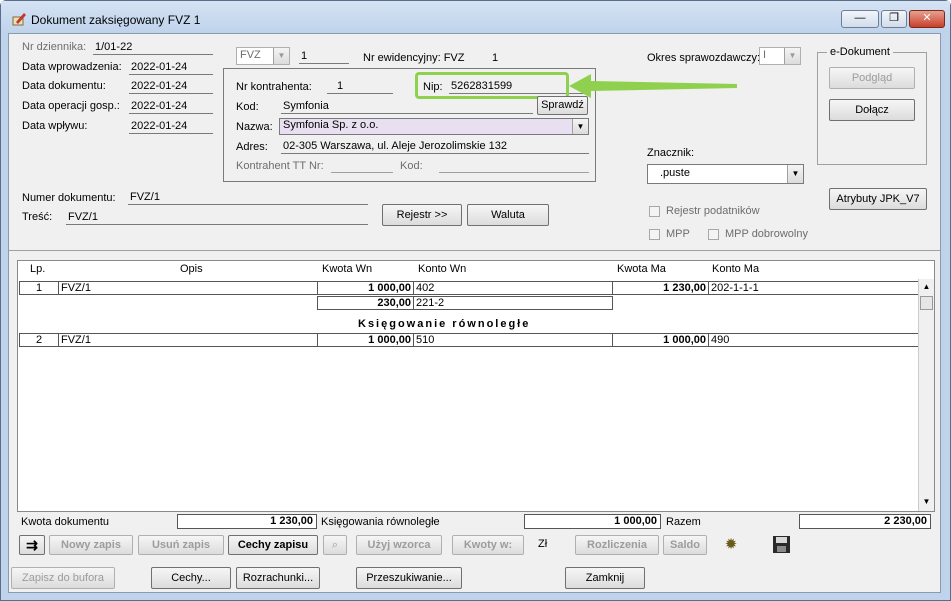 The image size is (951, 601). I want to click on close-button: ✕, so click(927, 19).